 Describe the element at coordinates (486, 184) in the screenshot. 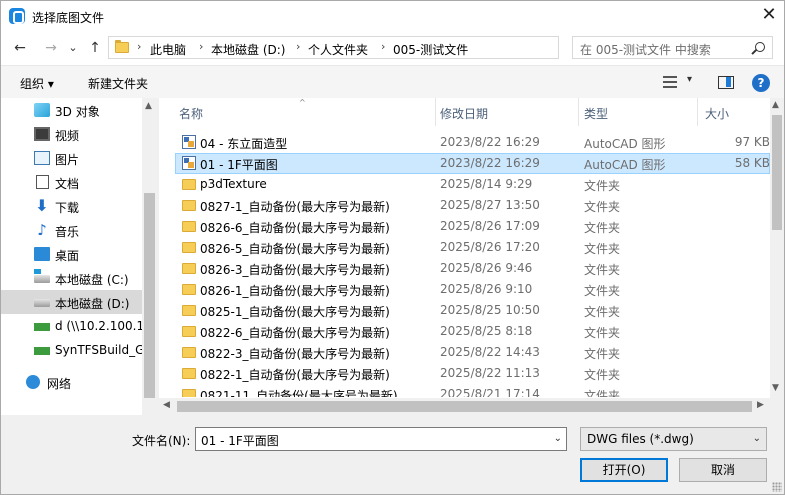

I see `file-date: 2025/8/14 9:29` at that location.